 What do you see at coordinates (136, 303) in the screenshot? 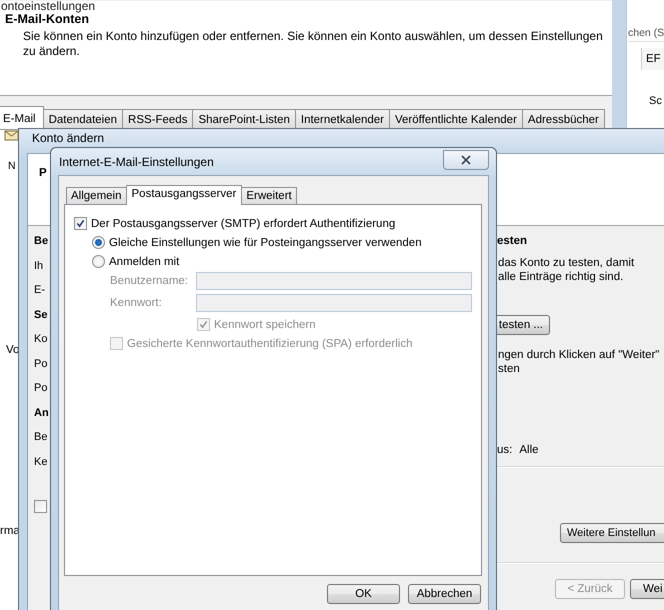
I see `field-label: Kennwort:` at bounding box center [136, 303].